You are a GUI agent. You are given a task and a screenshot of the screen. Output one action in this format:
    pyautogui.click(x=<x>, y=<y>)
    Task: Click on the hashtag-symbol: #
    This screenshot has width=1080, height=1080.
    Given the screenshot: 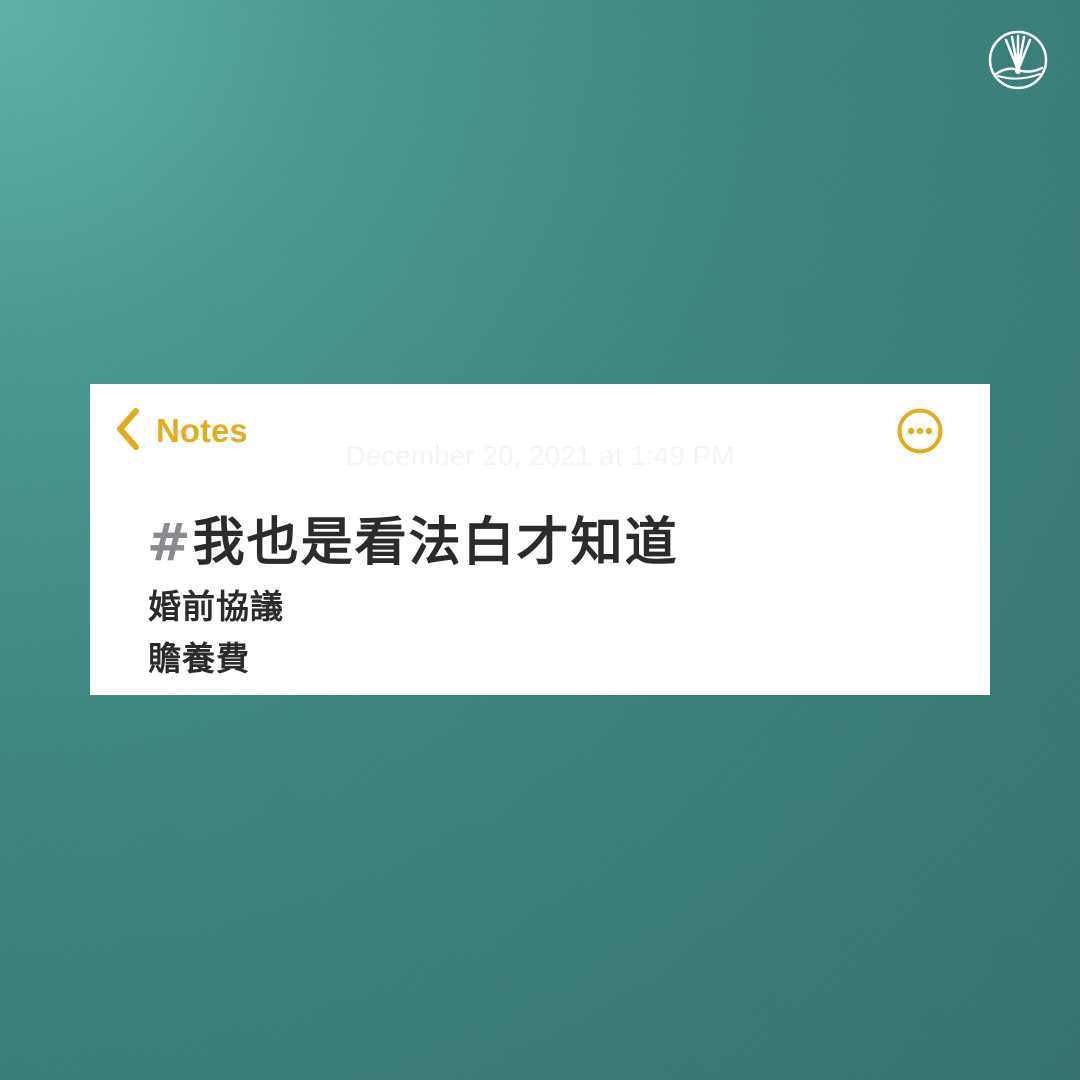 What is the action you would take?
    pyautogui.click(x=170, y=543)
    